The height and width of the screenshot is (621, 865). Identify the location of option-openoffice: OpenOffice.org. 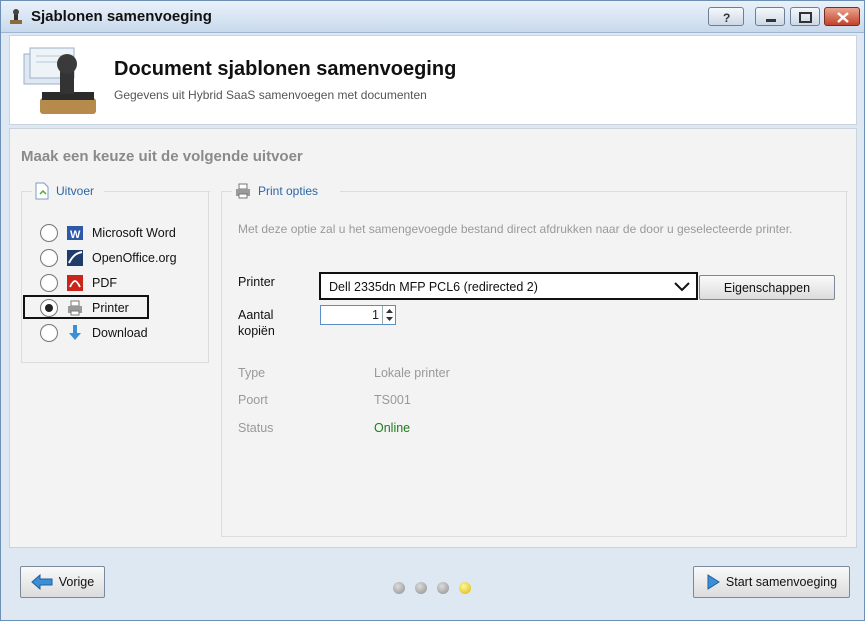
(108, 258).